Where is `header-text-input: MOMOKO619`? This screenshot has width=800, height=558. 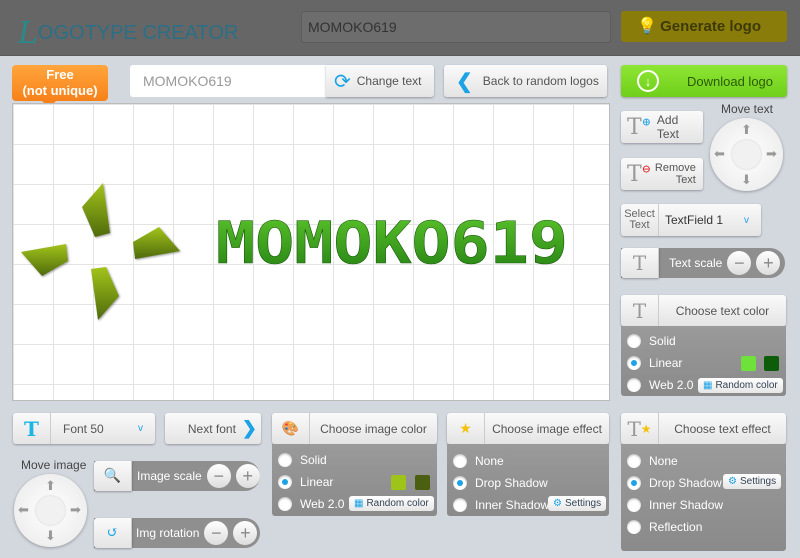
header-text-input: MOMOKO619 is located at coordinates (456, 27).